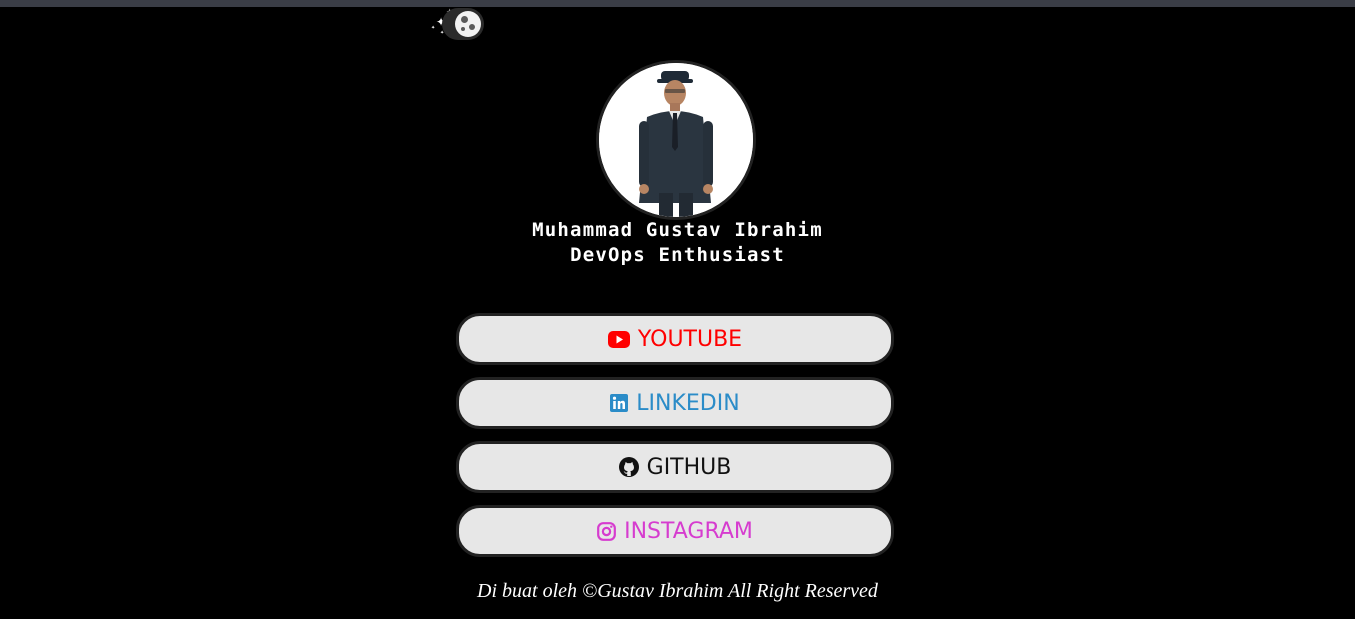 Image resolution: width=1355 pixels, height=619 pixels. Describe the element at coordinates (676, 140) in the screenshot. I see `avatar` at that location.